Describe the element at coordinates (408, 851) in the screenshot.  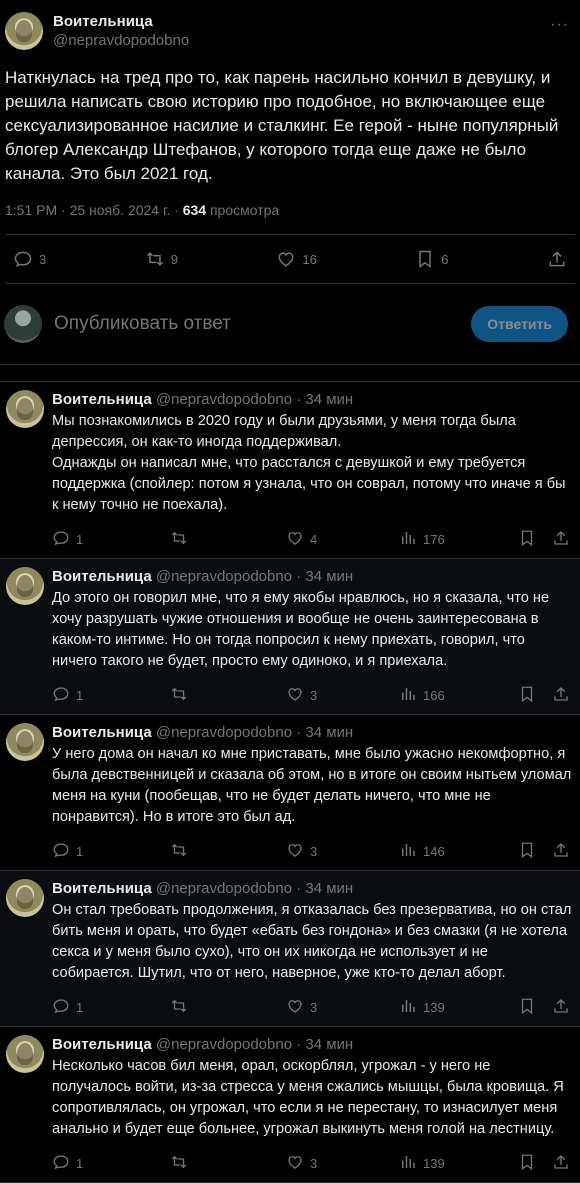
I see `analytics-icon` at that location.